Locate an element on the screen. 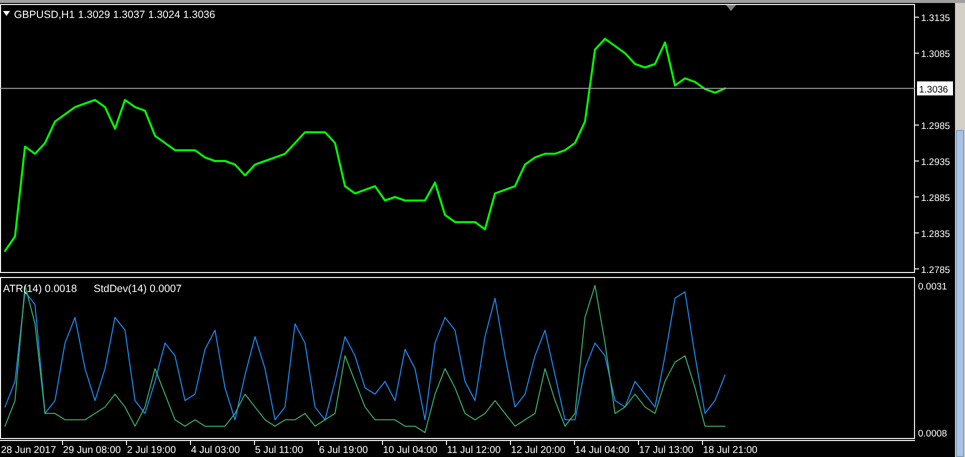 The image size is (965, 457). time-tick-label: 18 Jul 21:00 is located at coordinates (730, 450).